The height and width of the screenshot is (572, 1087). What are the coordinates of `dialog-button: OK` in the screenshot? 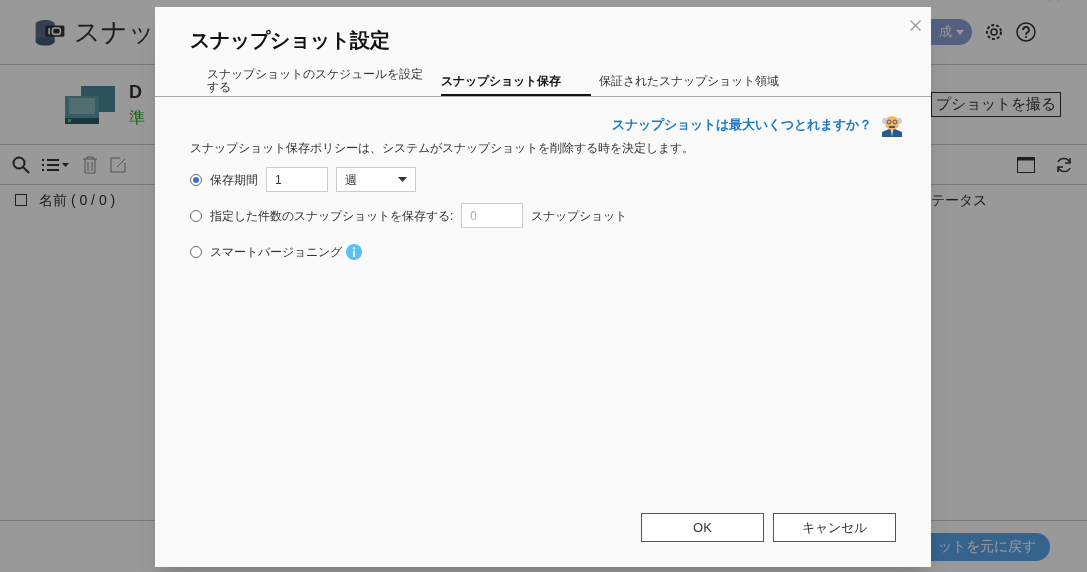 It's located at (702, 527).